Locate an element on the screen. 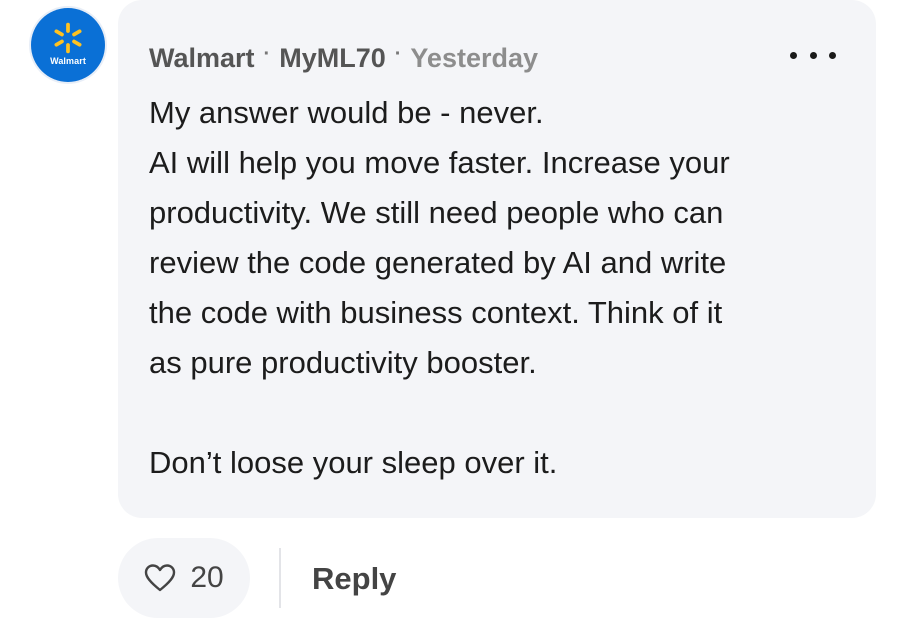 This screenshot has height=628, width=909. avatar-label: Walmart is located at coordinates (68, 60).